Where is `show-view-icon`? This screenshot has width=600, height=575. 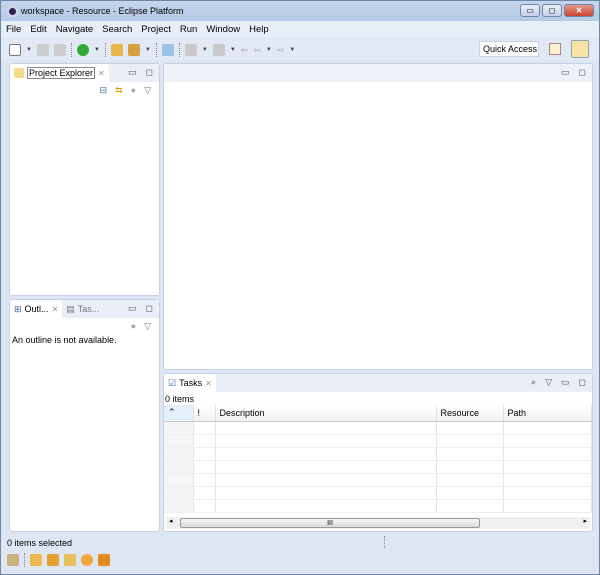
show-view-icon is located at coordinates (36, 560).